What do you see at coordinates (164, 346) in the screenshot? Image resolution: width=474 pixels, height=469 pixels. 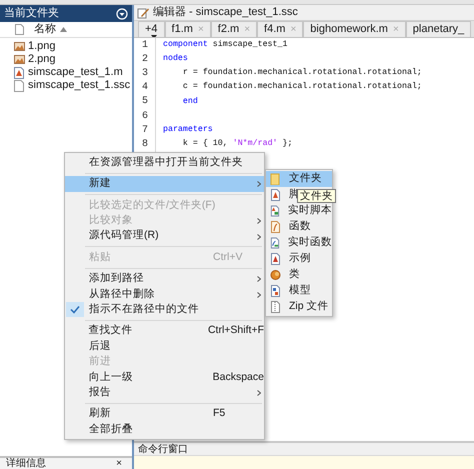 I see `menu-item: 后退` at bounding box center [164, 346].